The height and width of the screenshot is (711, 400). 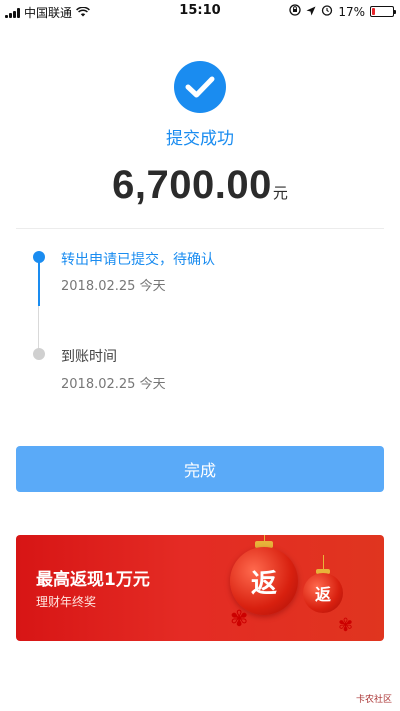 What do you see at coordinates (89, 357) in the screenshot?
I see `timeline-step-2-label: 到账时间` at bounding box center [89, 357].